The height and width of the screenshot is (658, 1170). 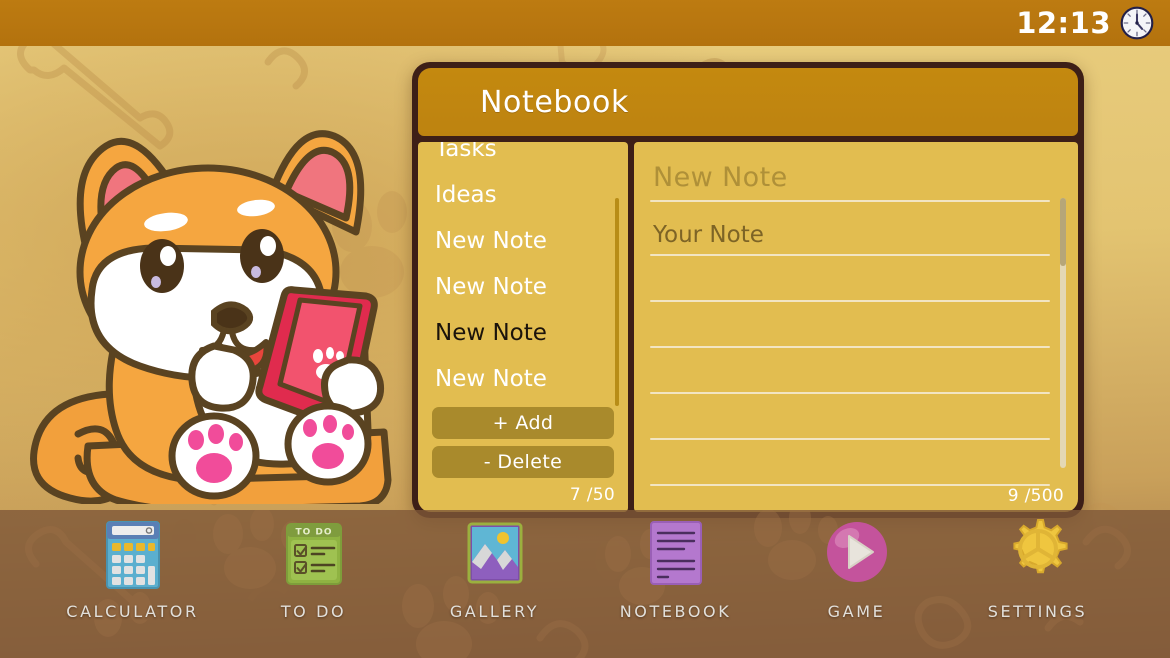 I want to click on clock-time: 12:13, so click(x=1063, y=23).